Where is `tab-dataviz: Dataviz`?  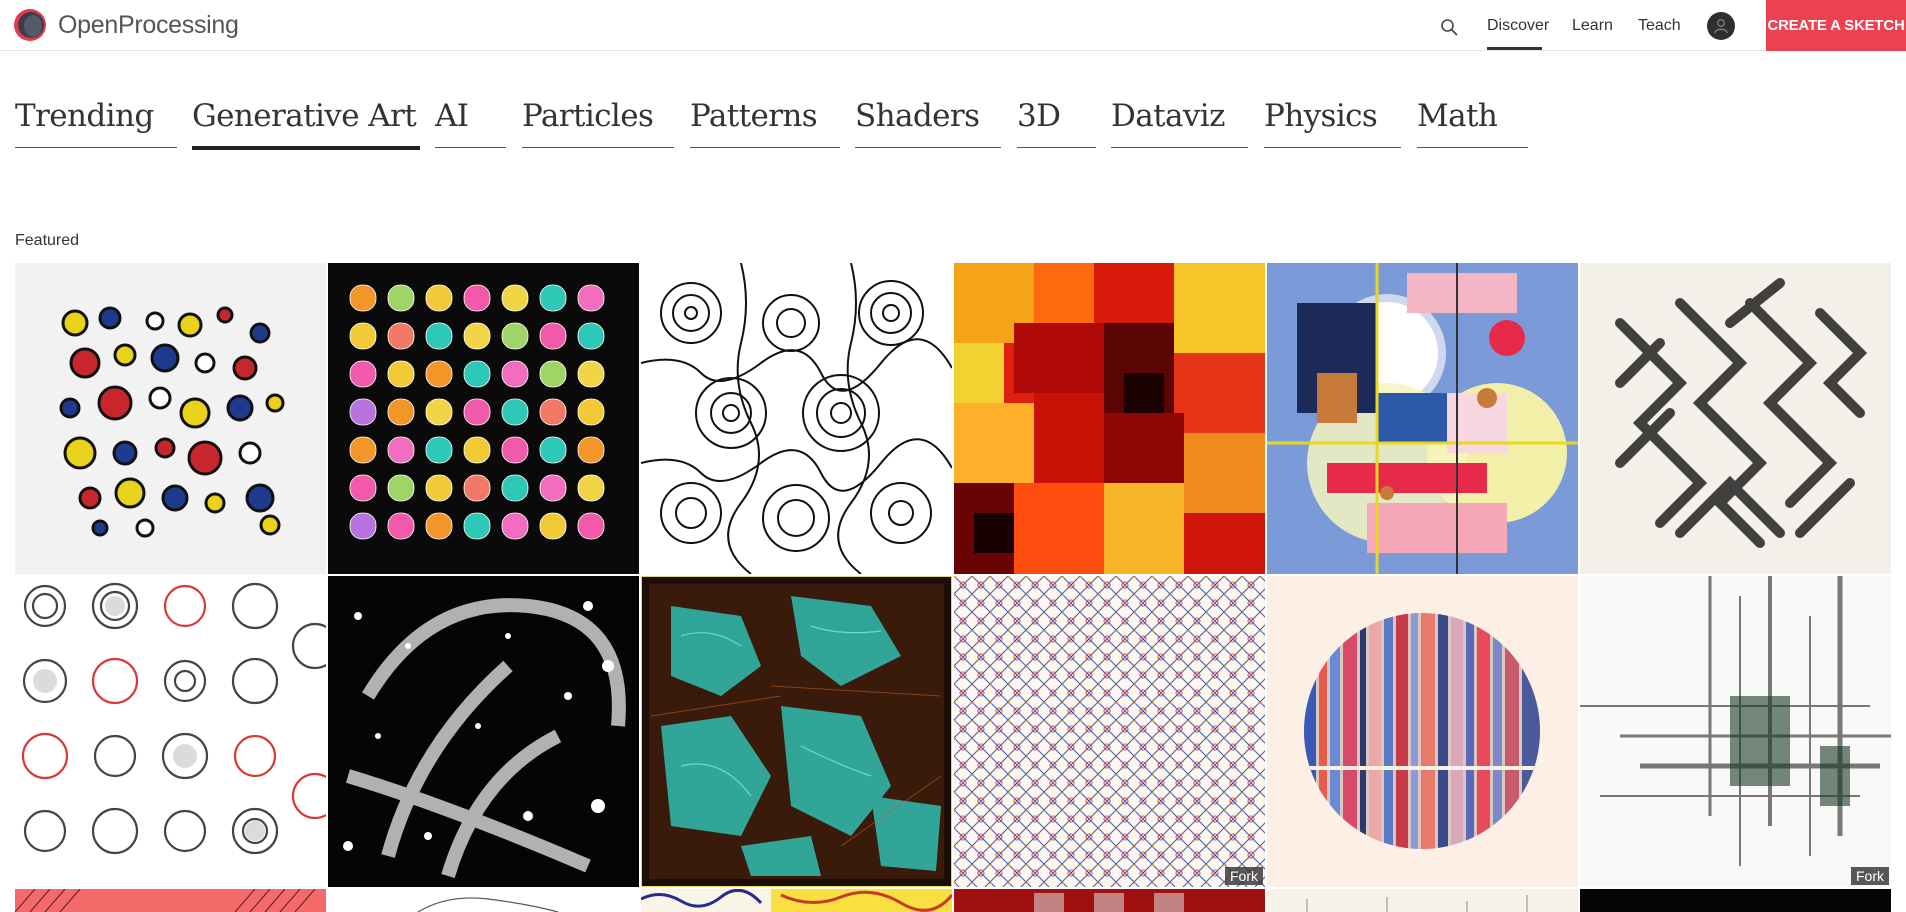 tab-dataviz: Dataviz is located at coordinates (1179, 120).